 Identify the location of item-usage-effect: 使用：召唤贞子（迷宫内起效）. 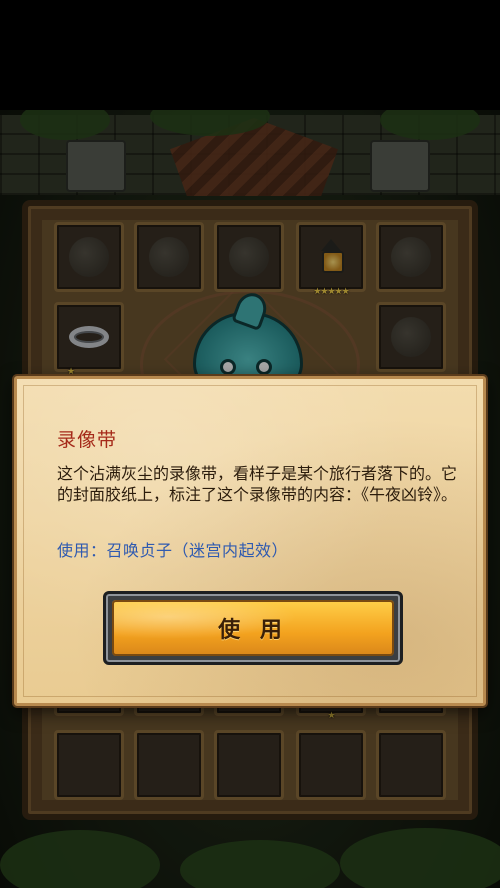
(173, 550).